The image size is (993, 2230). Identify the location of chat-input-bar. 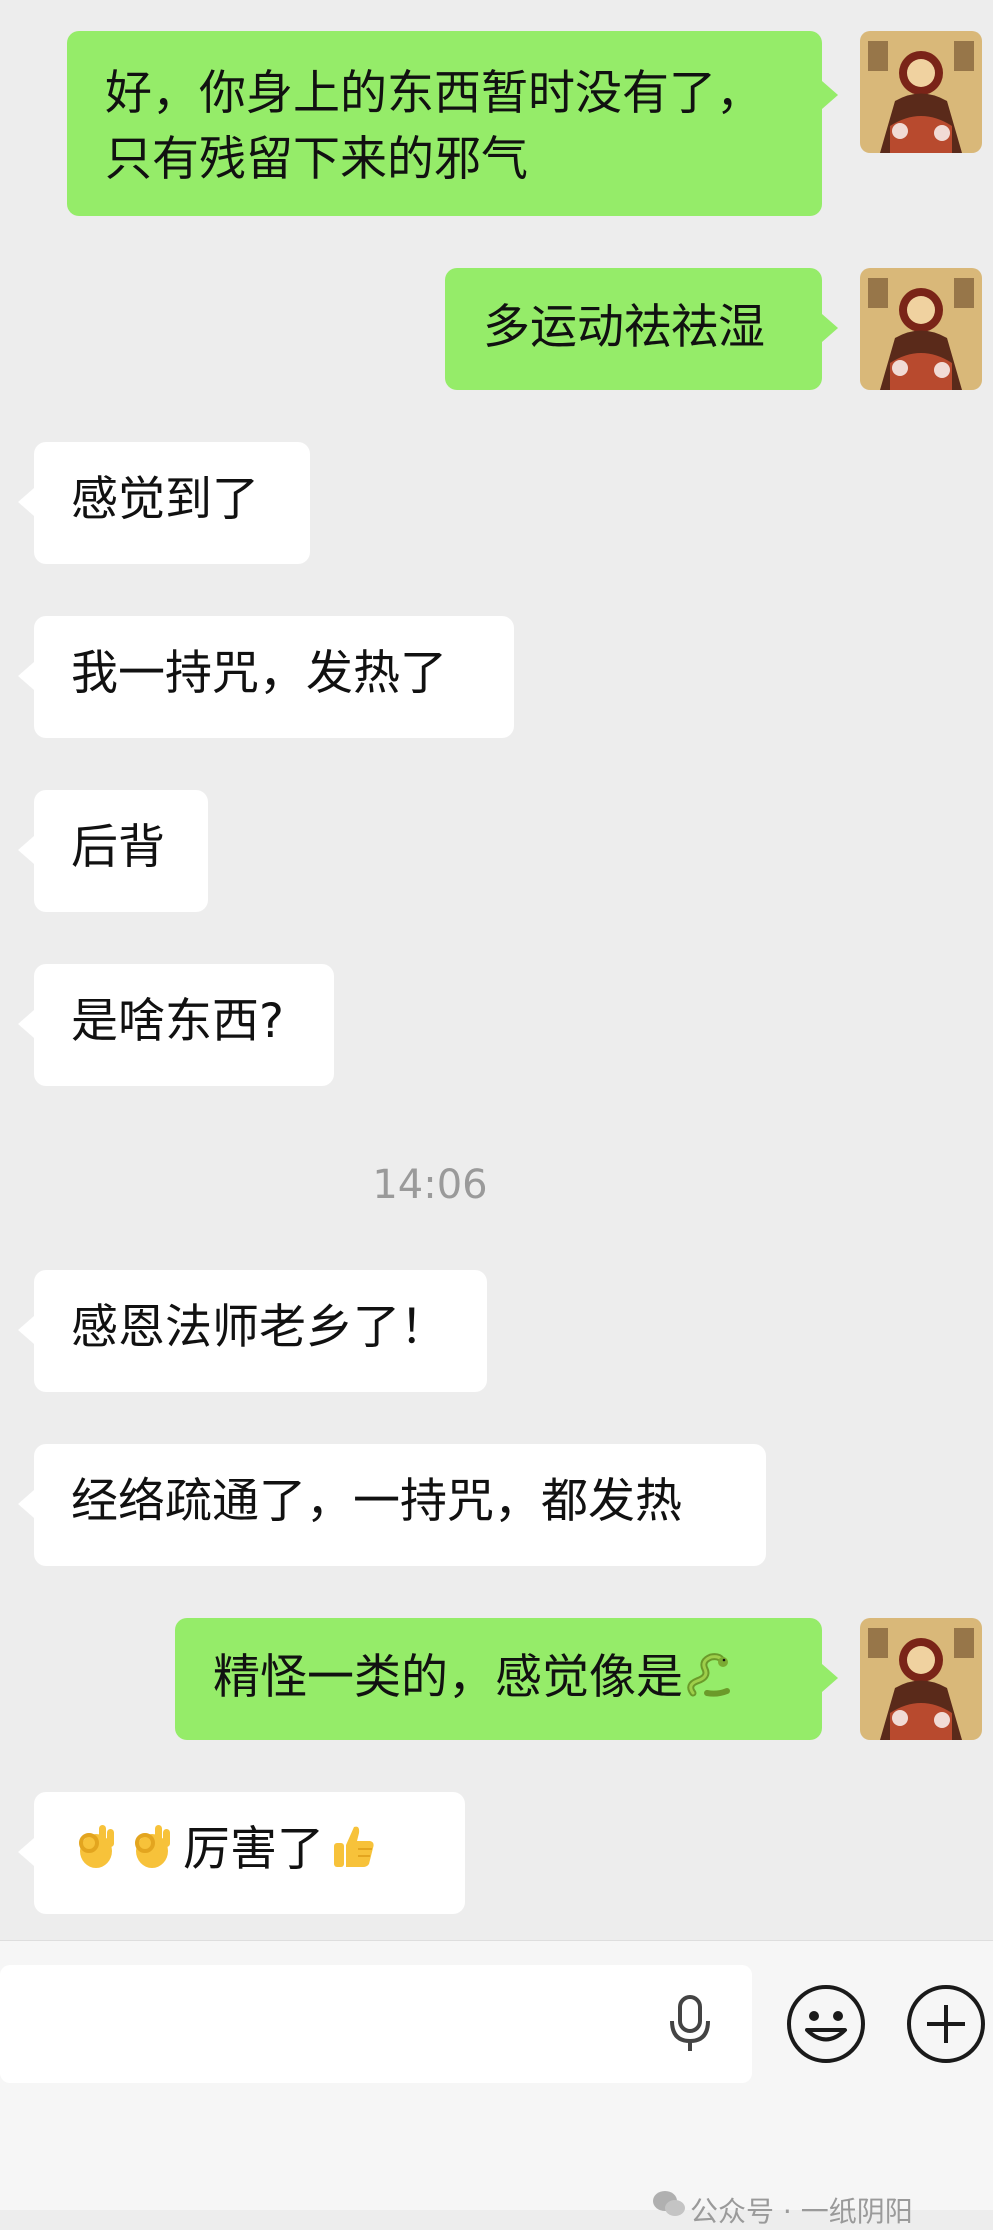
(496, 2075).